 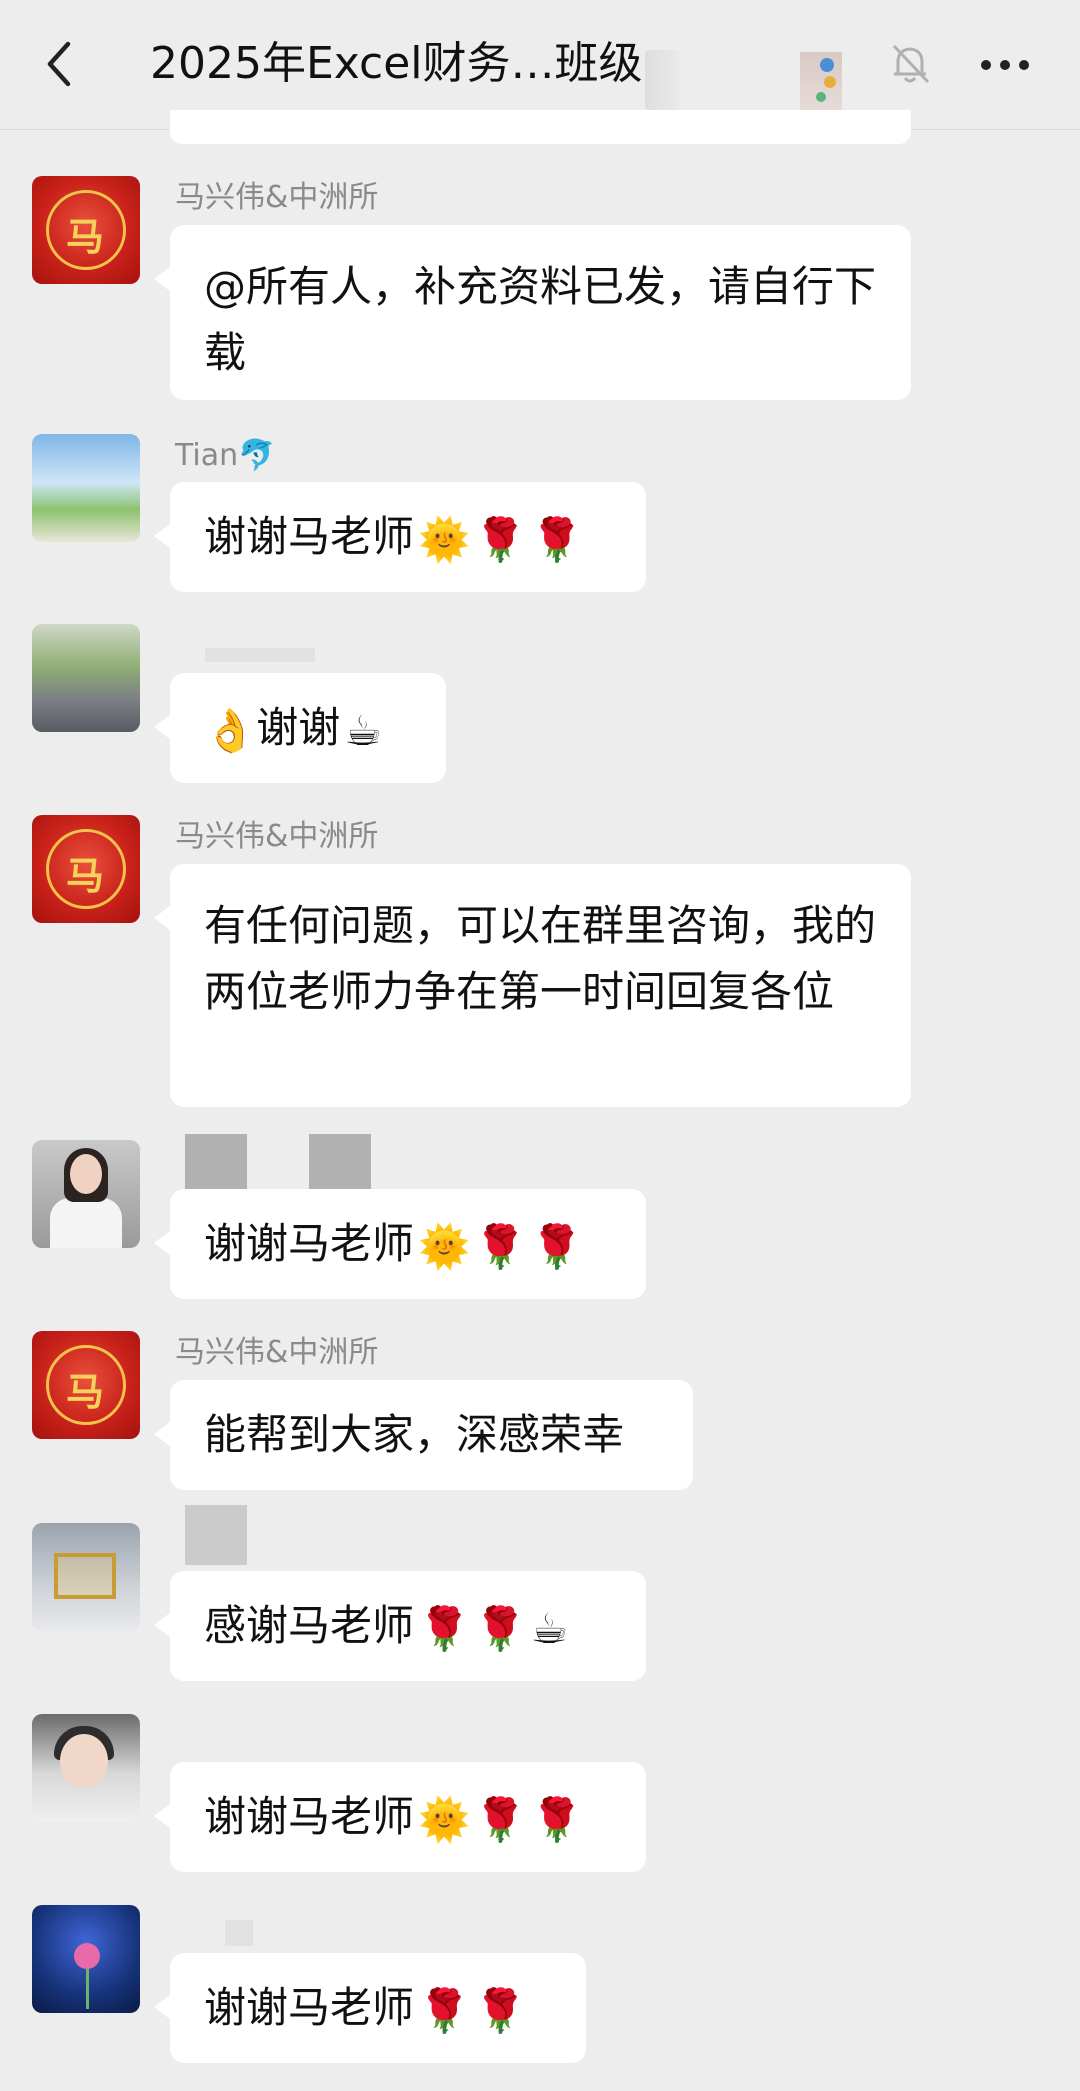 I want to click on sender-name: Tian🐬, so click(x=225, y=455).